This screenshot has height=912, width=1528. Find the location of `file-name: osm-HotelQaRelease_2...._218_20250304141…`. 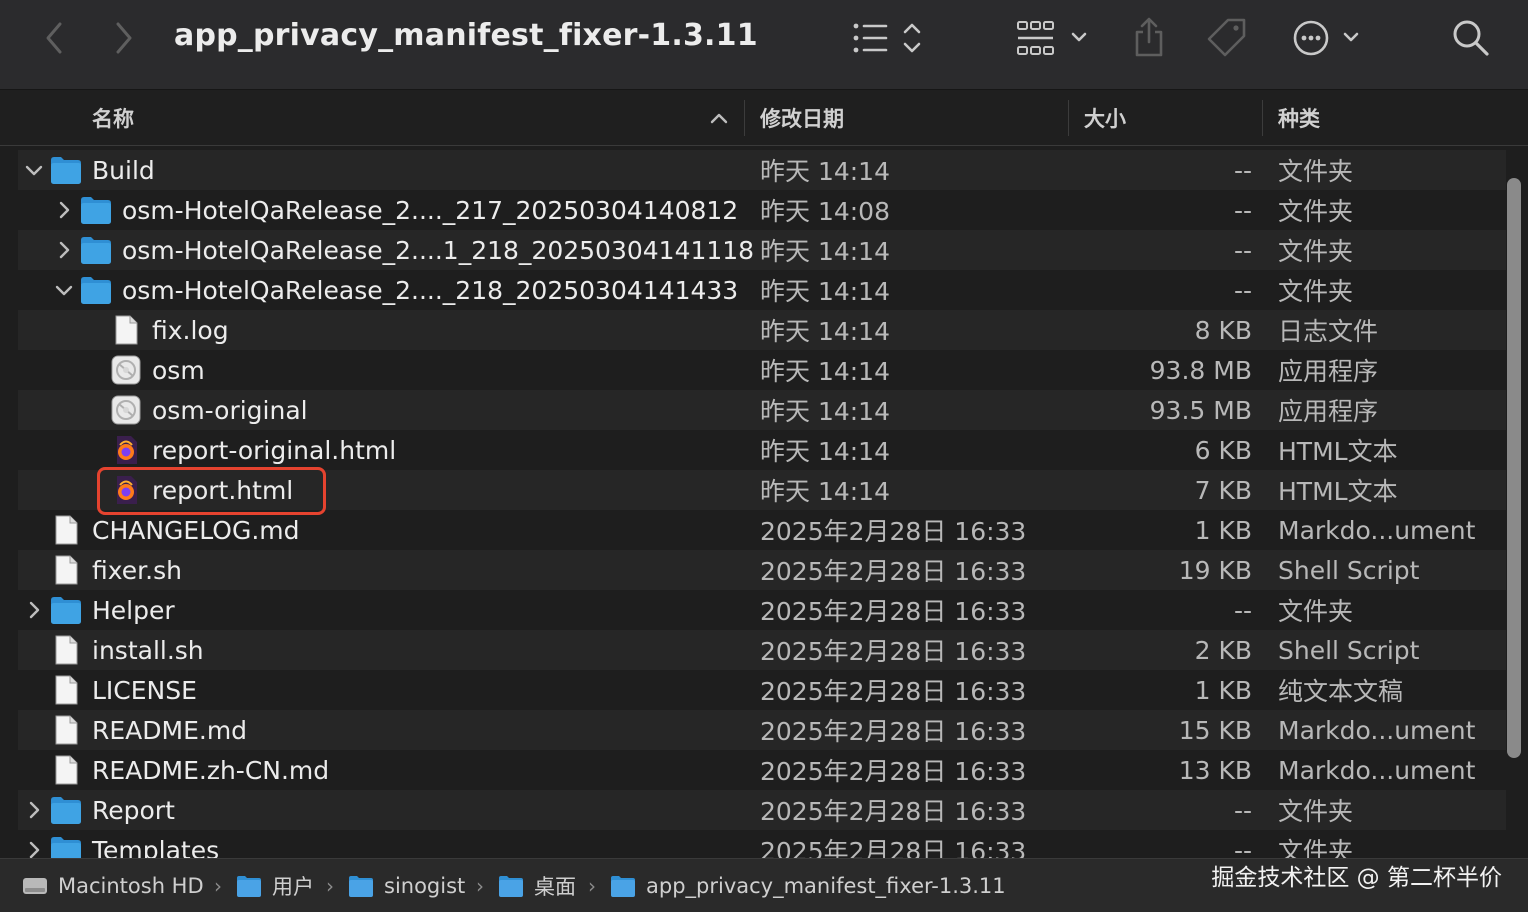

file-name: osm-HotelQaRelease_2...._218_20250304141… is located at coordinates (430, 290).